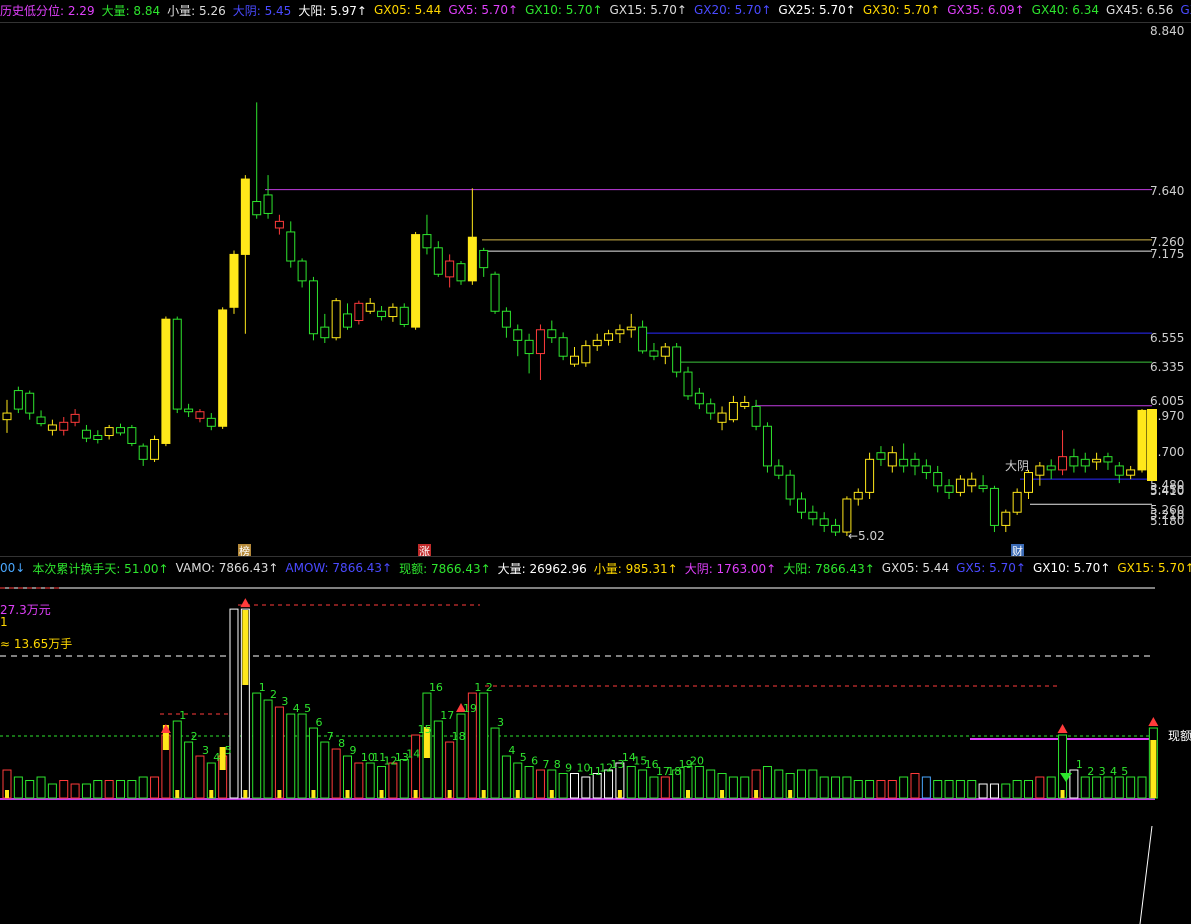  I want to click on vol-indicator-2: VAMO: 7866.43↑, so click(227, 568).